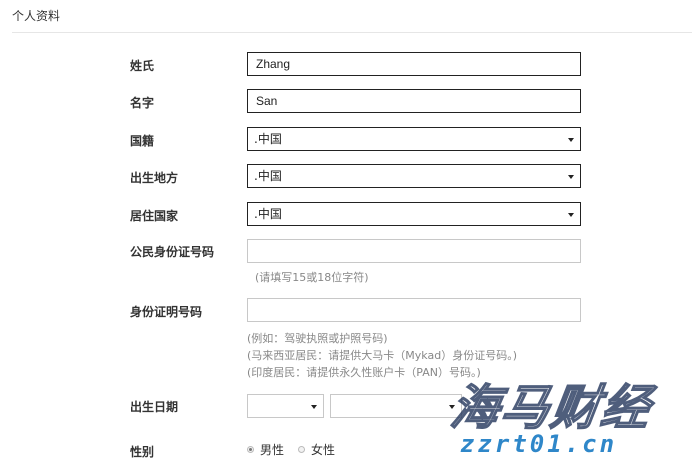 The width and height of the screenshot is (692, 466). I want to click on gender-label: 性别, so click(142, 452).